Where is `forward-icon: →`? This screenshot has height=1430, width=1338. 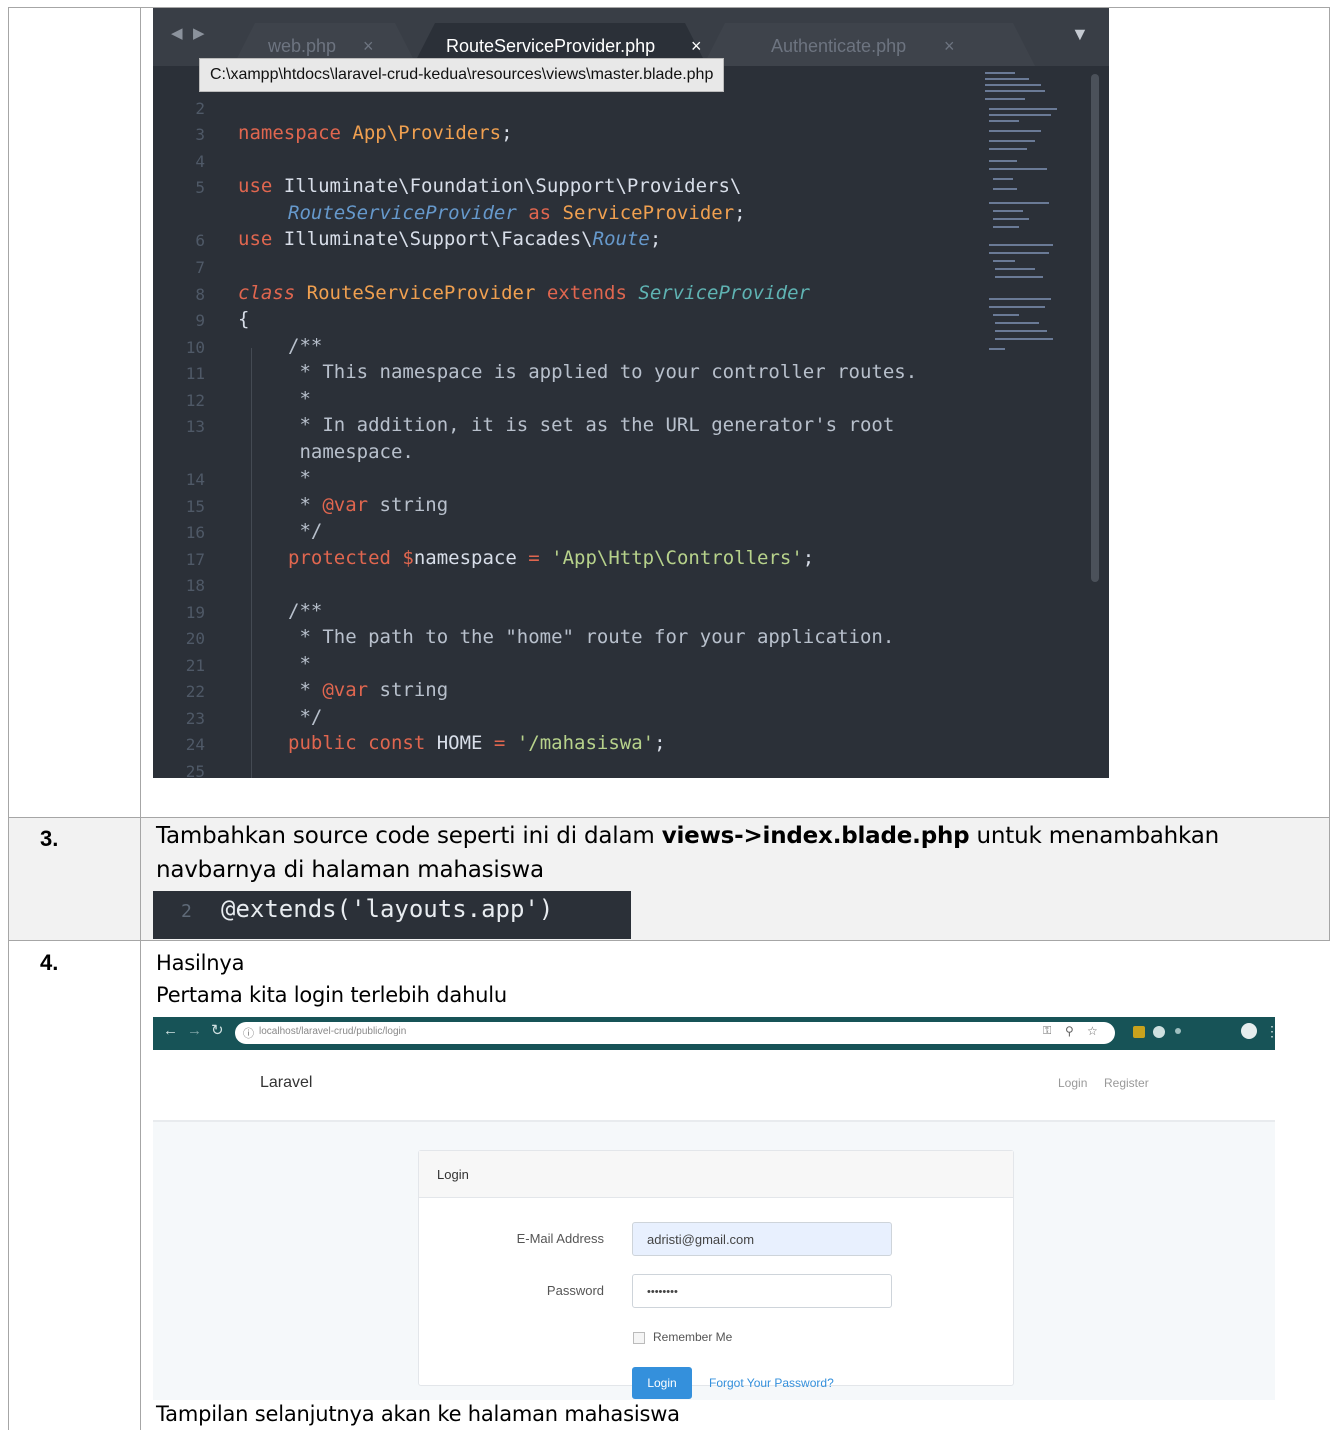
forward-icon: → is located at coordinates (194, 1030).